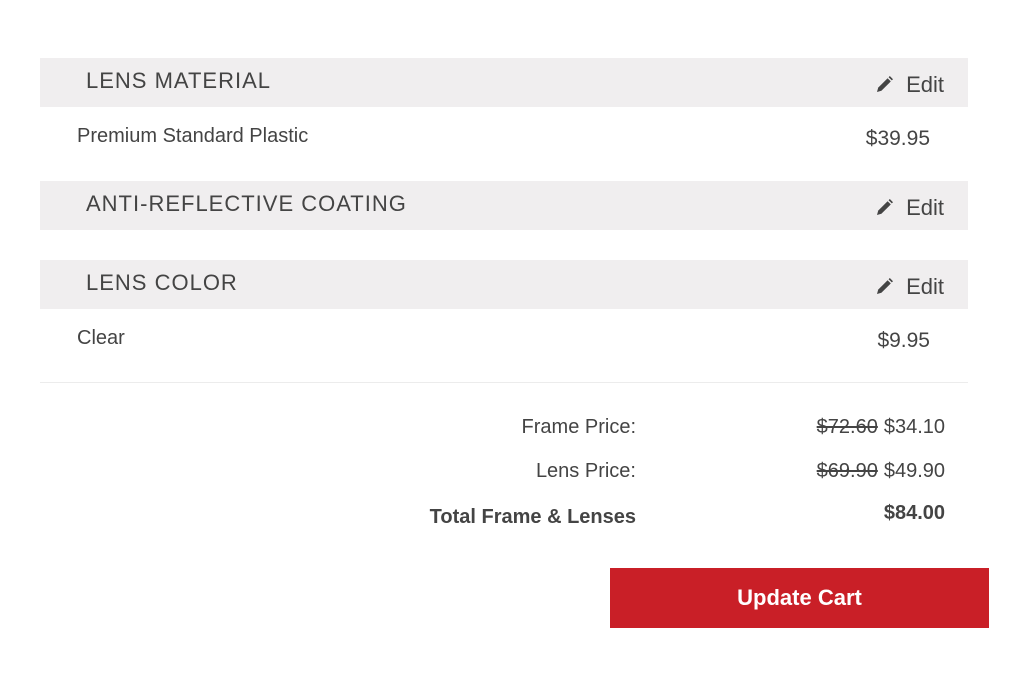 Image resolution: width=1024 pixels, height=683 pixels. What do you see at coordinates (504, 382) in the screenshot?
I see `divider` at bounding box center [504, 382].